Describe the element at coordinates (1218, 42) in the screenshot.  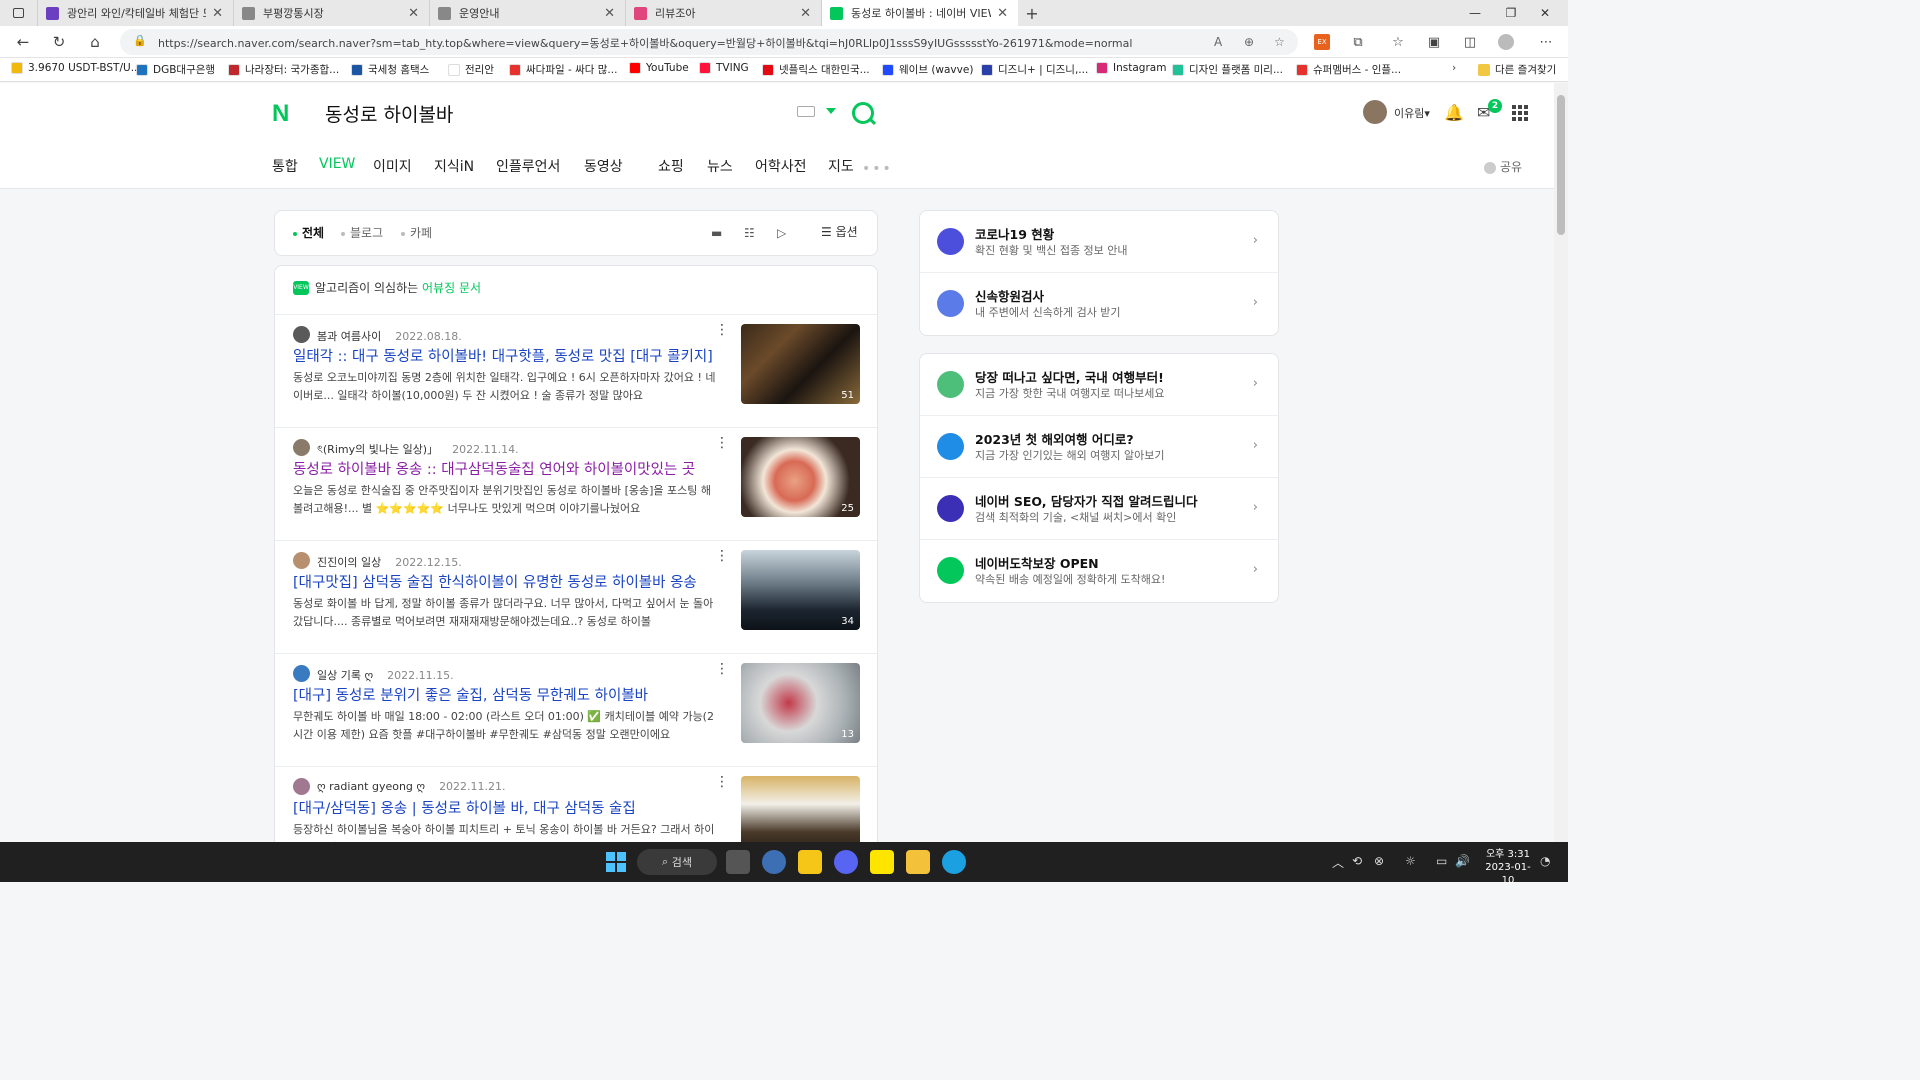
I see `read-aloud-icon: A` at that location.